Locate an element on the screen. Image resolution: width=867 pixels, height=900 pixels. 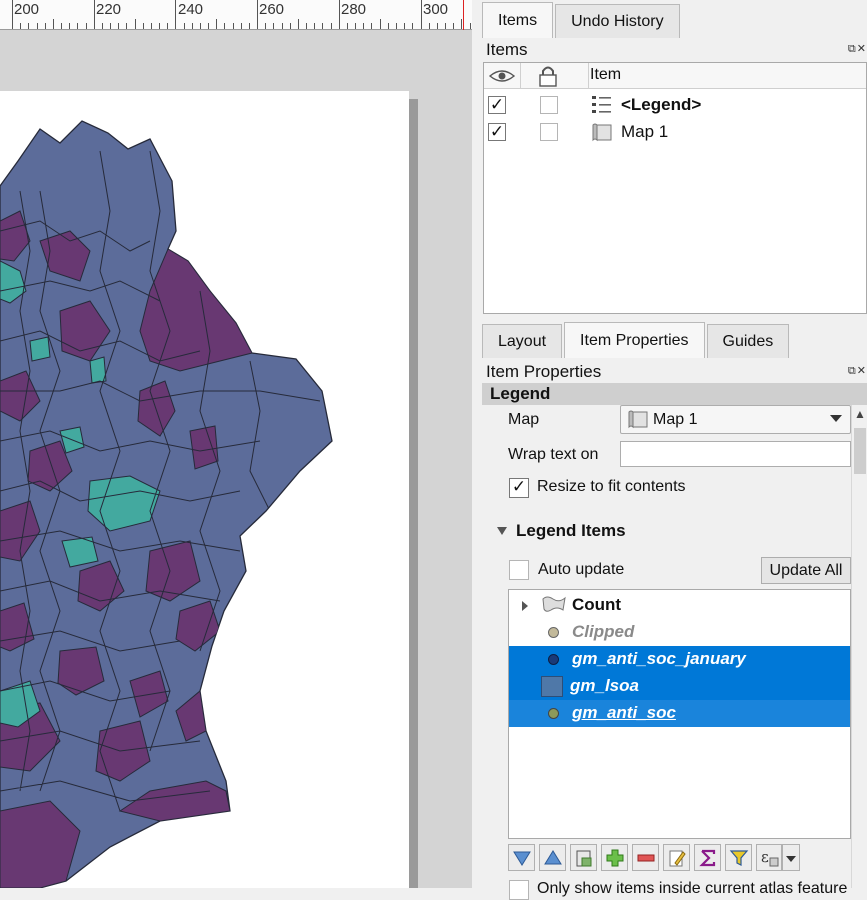
items-tabbar: Items Undo History is located at coordinates (582, 20).